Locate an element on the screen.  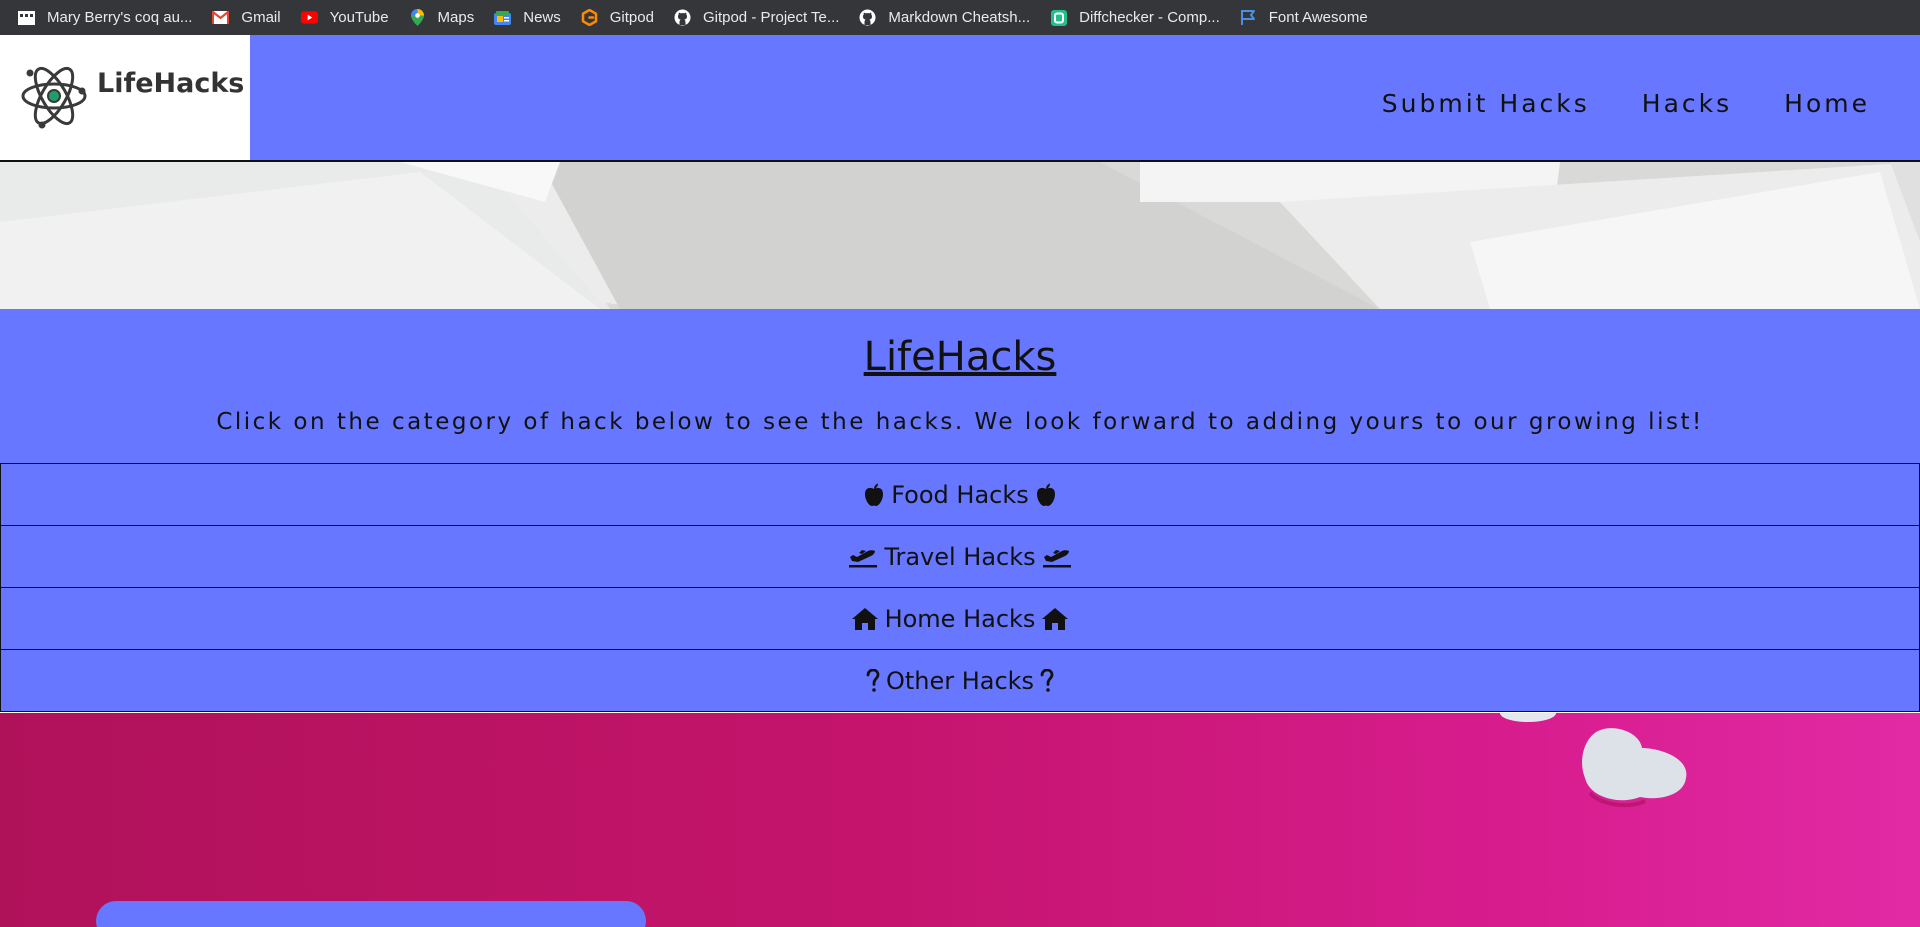
bookmark-maps: Maps is located at coordinates (442, 17).